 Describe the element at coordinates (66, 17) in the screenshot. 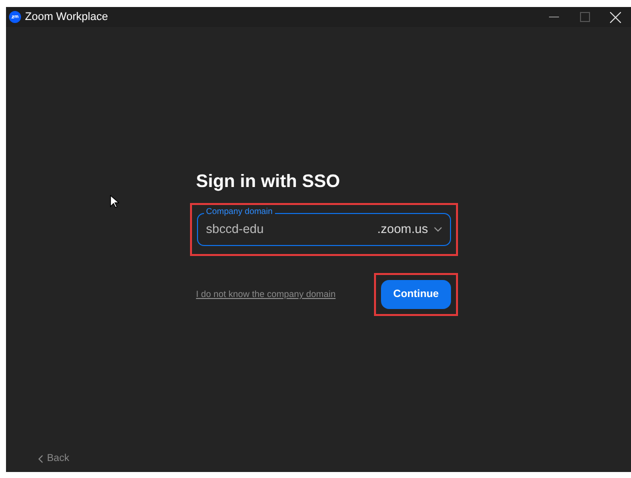

I see `window-title: Zoom Workplace` at that location.